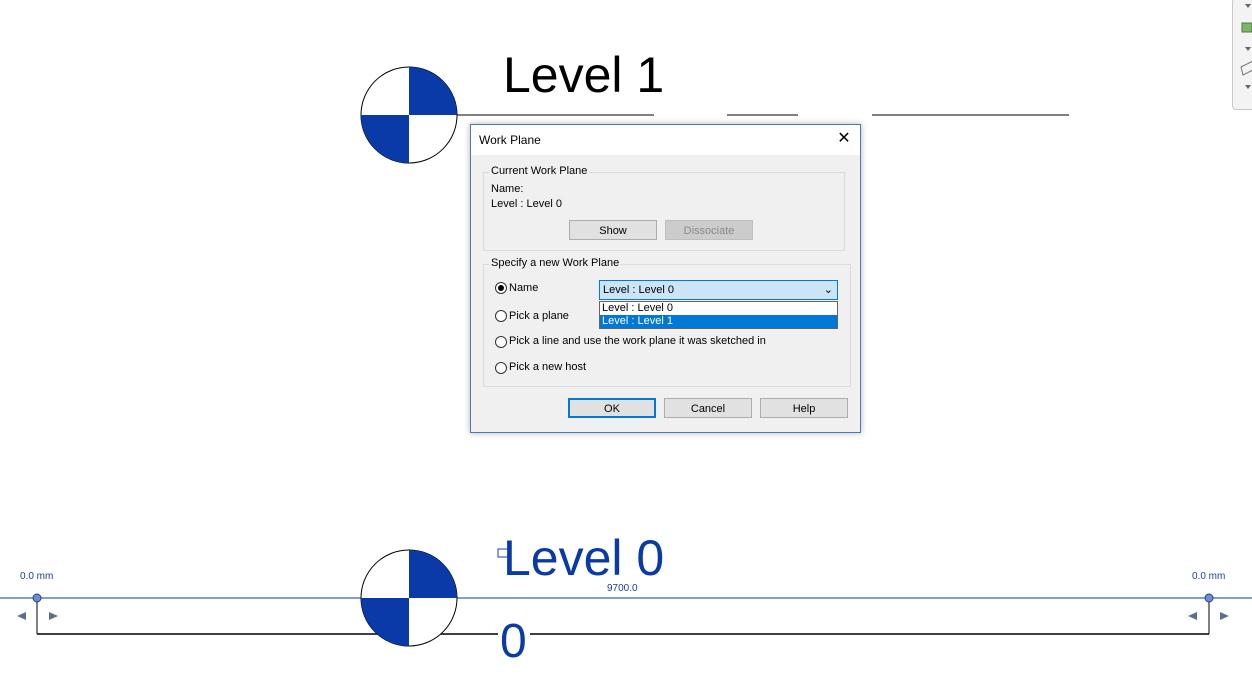  What do you see at coordinates (501, 288) in the screenshot?
I see `radio-name` at bounding box center [501, 288].